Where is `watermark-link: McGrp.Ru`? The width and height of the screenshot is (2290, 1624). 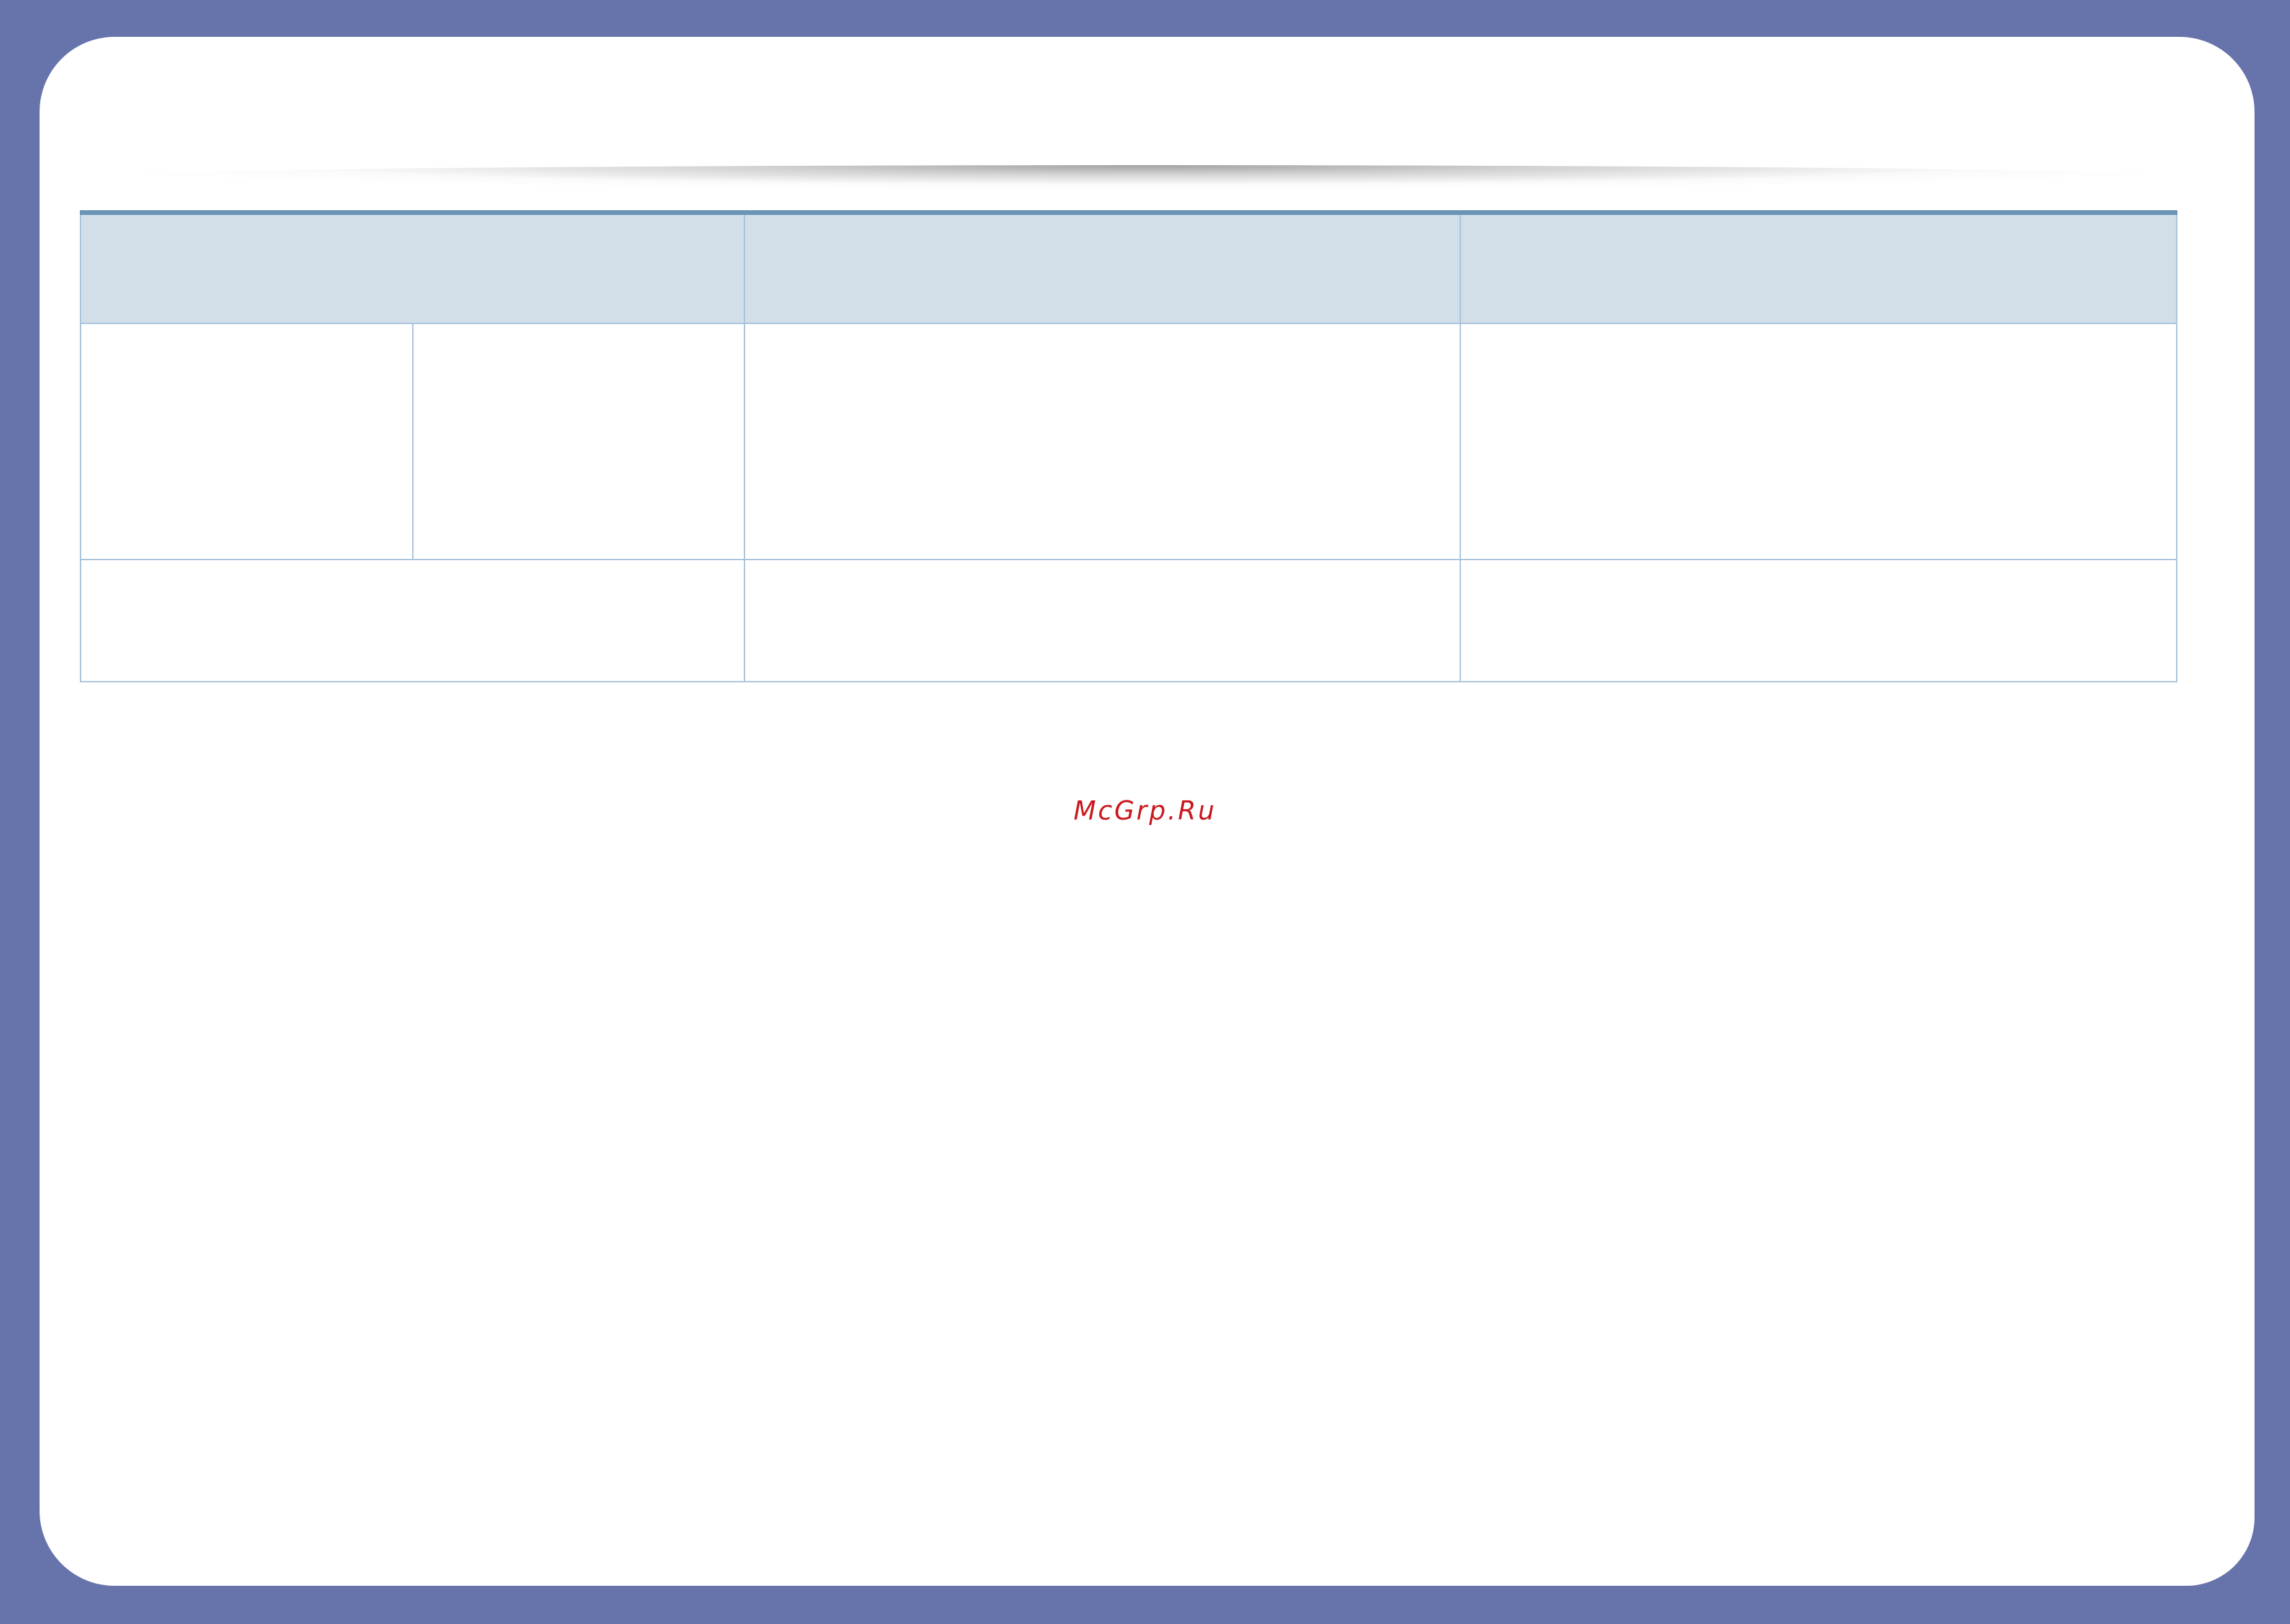 watermark-link: McGrp.Ru is located at coordinates (1145, 811).